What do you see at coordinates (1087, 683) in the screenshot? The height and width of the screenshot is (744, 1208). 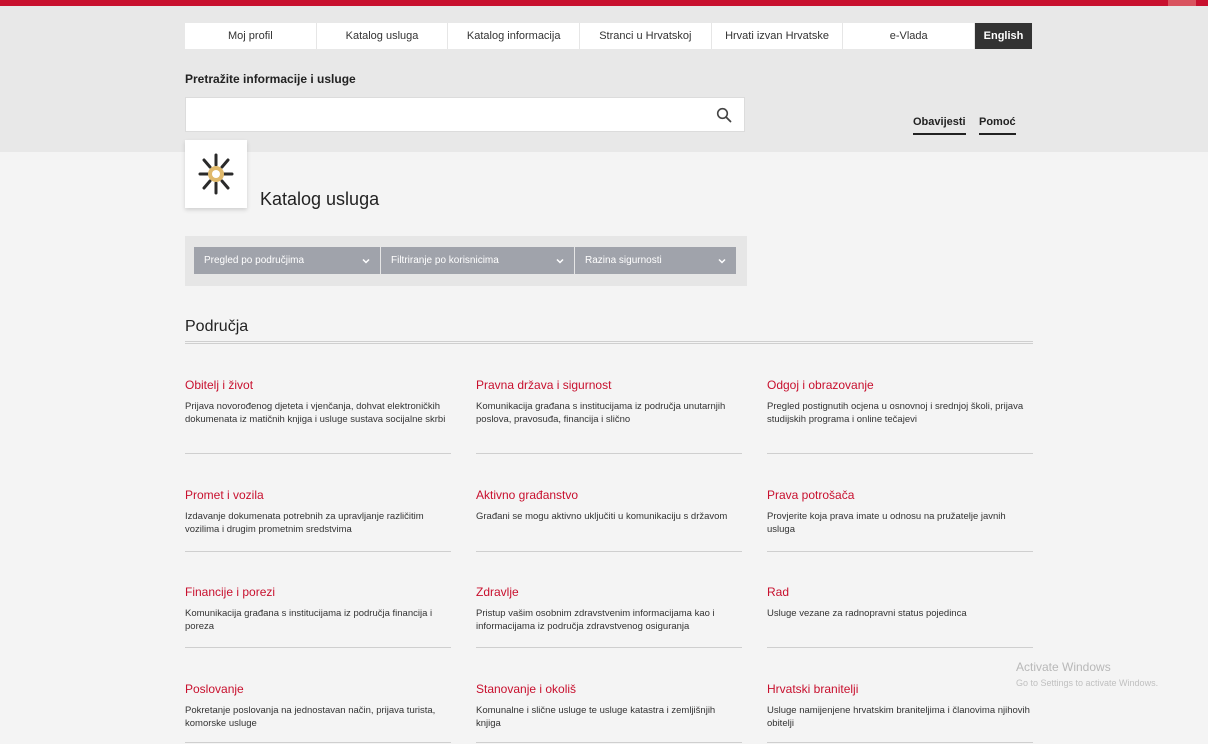 I see `activation-watermark-subtitle: Go to Settings to activate Windows.` at bounding box center [1087, 683].